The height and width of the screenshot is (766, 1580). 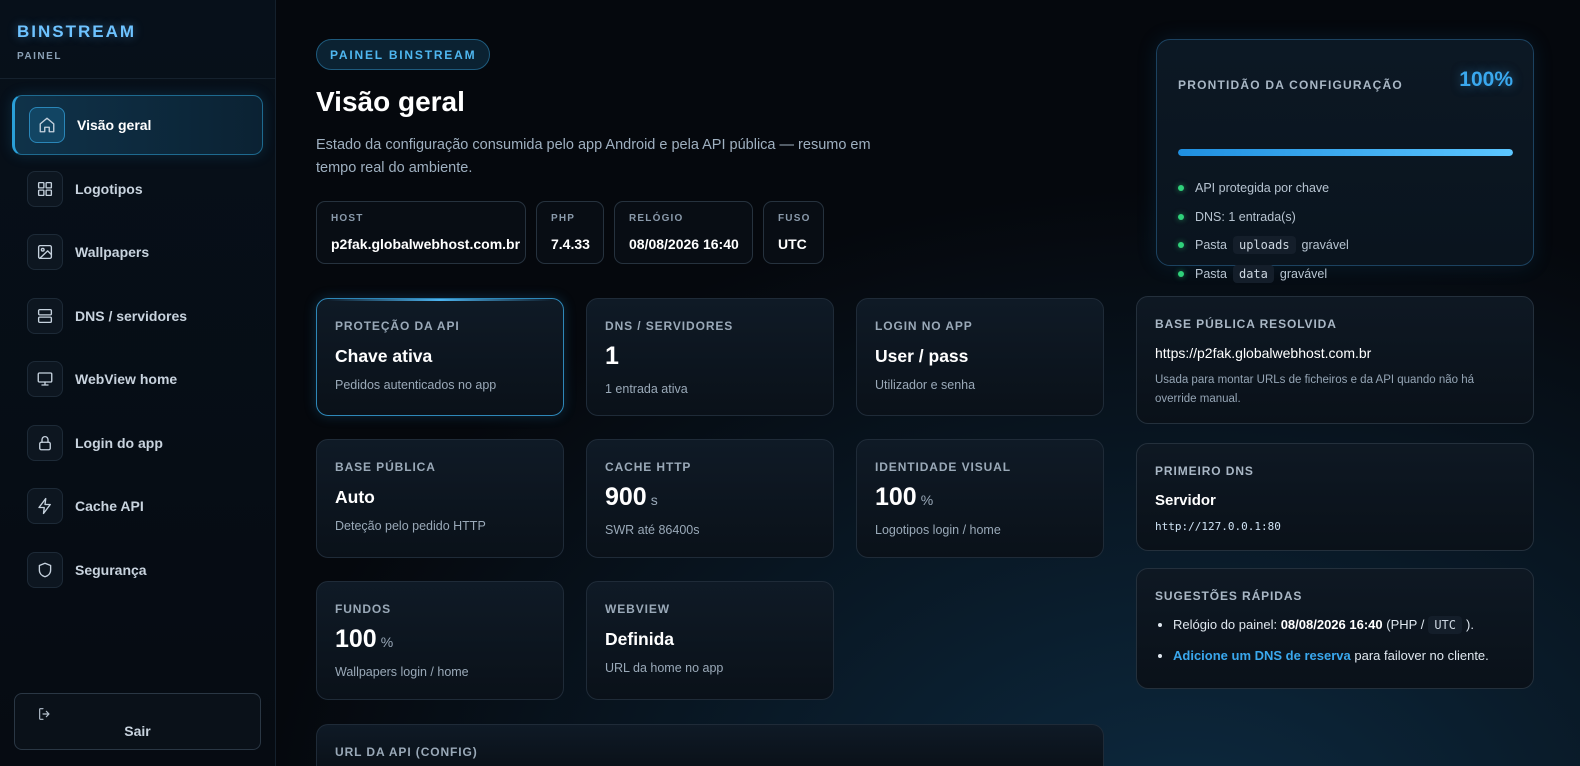 What do you see at coordinates (1229, 596) in the screenshot?
I see `panel-title: SUGESTÕES RÁPIDAS` at bounding box center [1229, 596].